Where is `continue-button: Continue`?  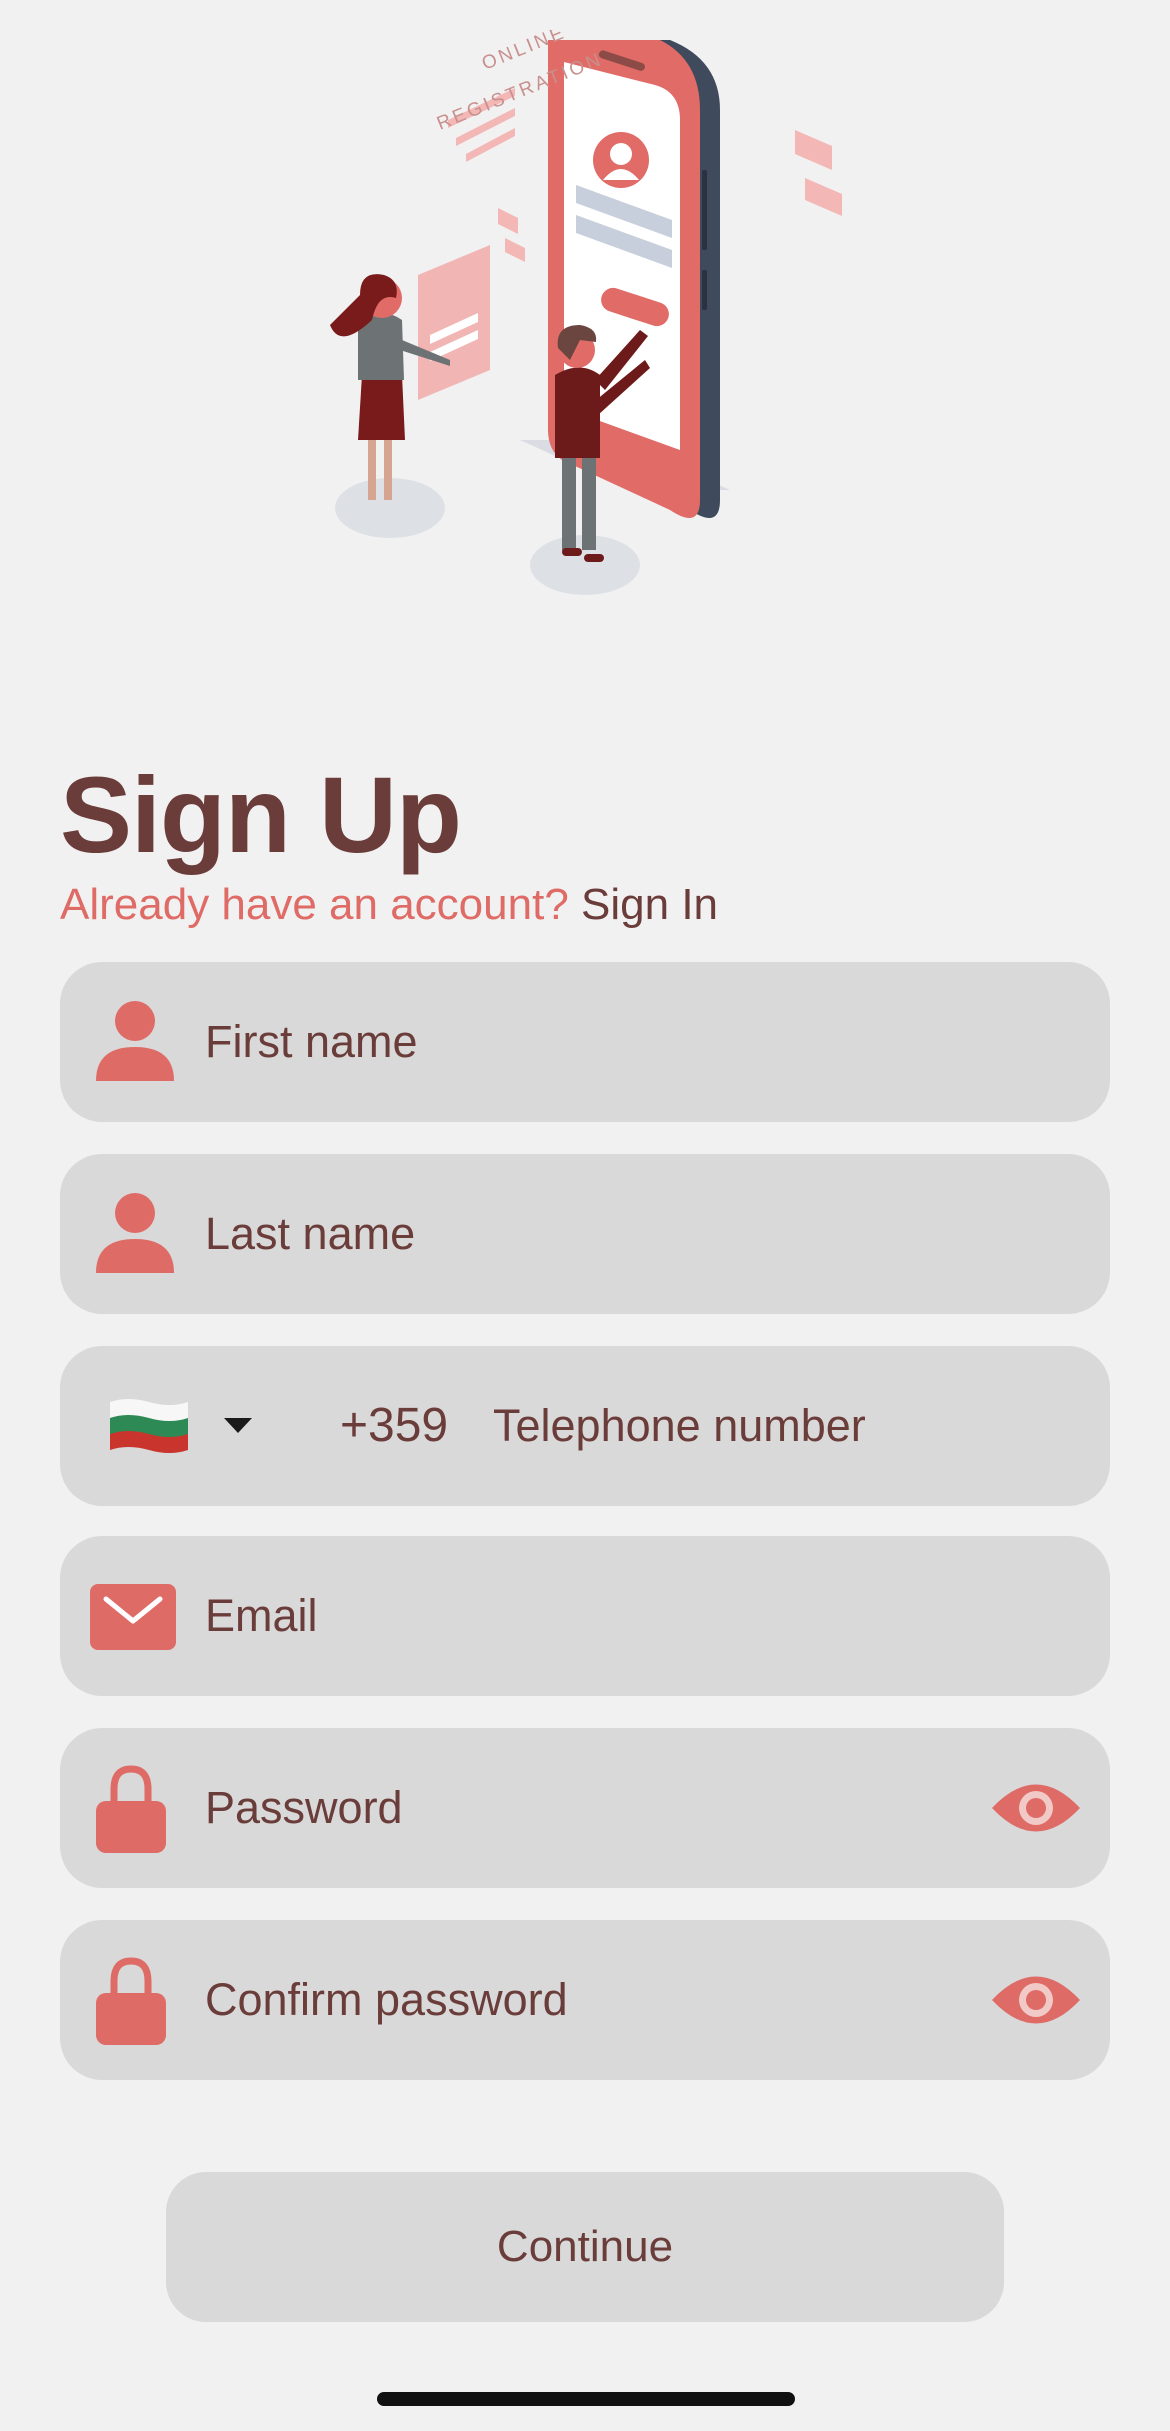
continue-button: Continue is located at coordinates (585, 2247).